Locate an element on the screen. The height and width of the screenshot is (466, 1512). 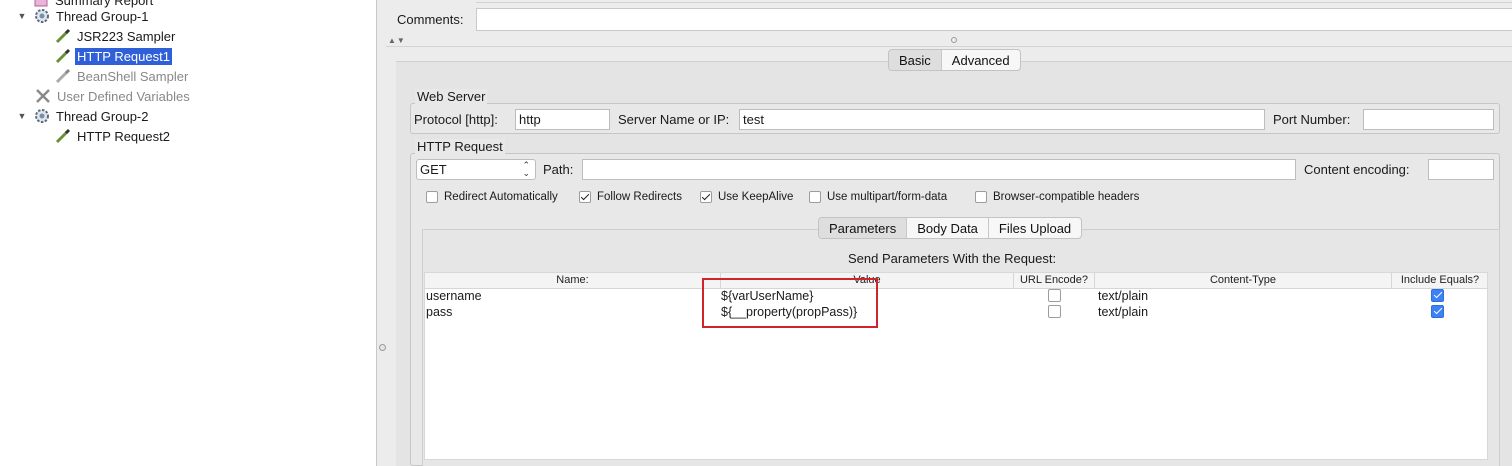
tree-item-beanshell-sampler: BeanShell Sampler is located at coordinates (122, 76).